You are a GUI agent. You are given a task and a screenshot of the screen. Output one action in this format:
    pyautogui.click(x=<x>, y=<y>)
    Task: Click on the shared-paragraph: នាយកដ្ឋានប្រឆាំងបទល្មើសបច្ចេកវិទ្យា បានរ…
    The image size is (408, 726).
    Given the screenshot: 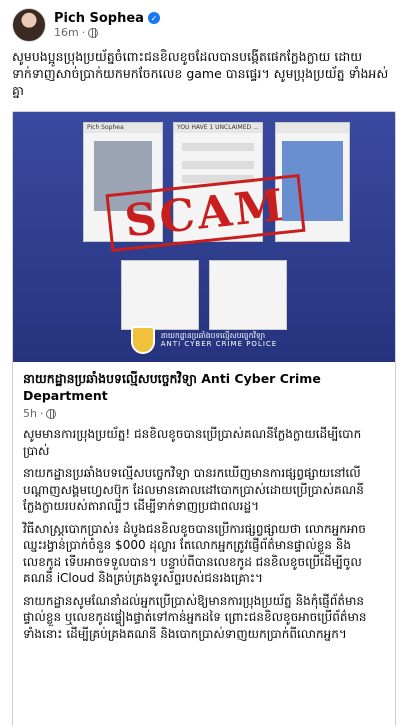 What is the action you would take?
    pyautogui.click(x=193, y=489)
    